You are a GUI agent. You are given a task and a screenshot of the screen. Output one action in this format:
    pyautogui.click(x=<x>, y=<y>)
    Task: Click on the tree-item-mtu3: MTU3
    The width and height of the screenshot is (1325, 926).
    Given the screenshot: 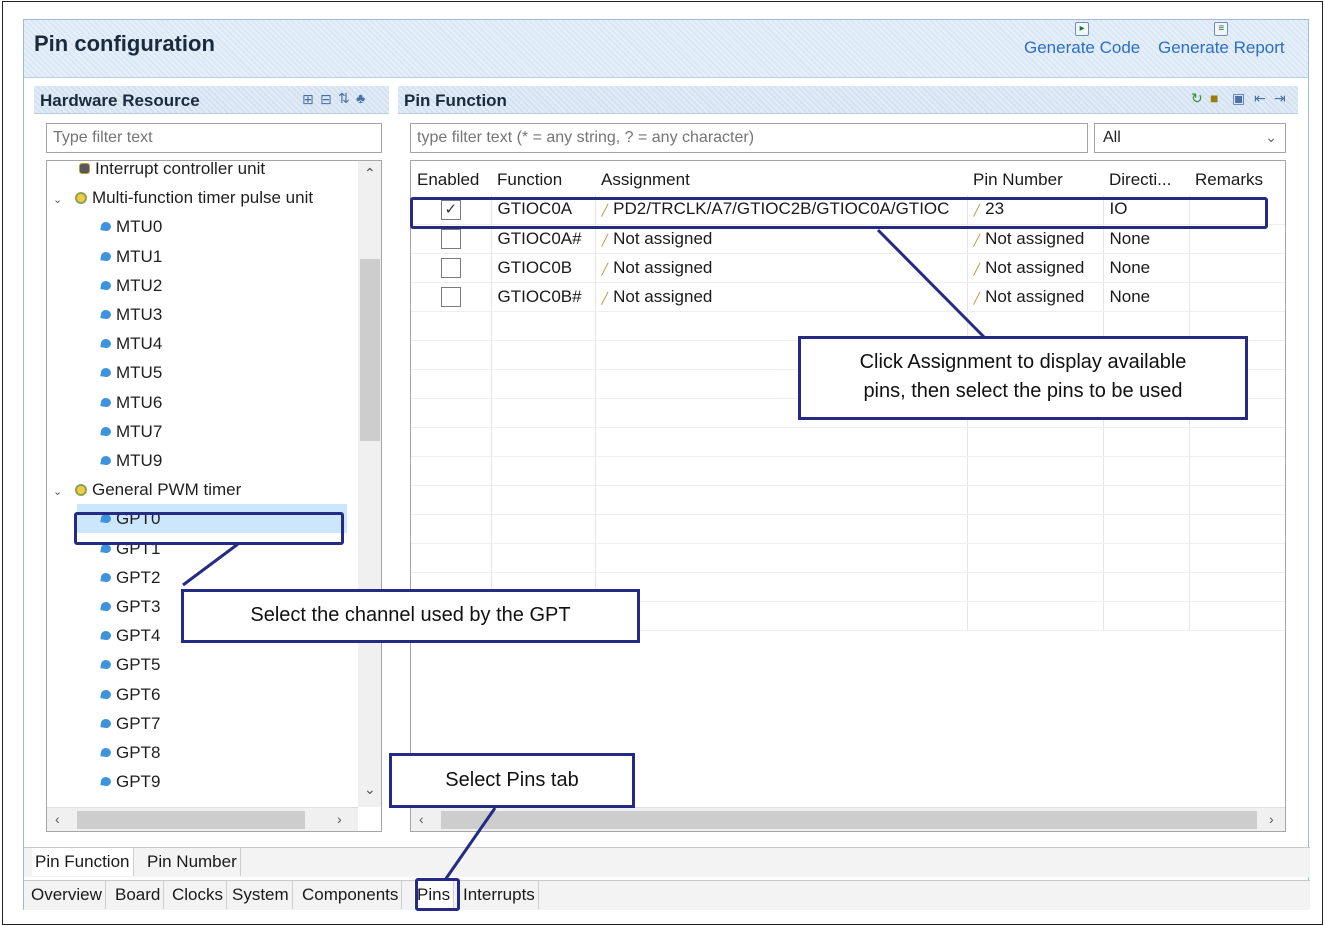 What is the action you would take?
    pyautogui.click(x=199, y=314)
    